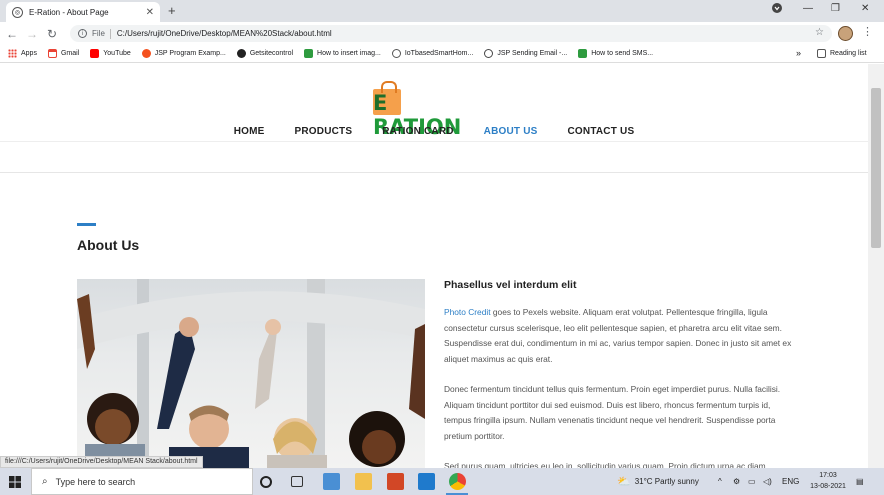 Image resolution: width=884 pixels, height=495 pixels. I want to click on section-accent-bar, so click(86, 224).